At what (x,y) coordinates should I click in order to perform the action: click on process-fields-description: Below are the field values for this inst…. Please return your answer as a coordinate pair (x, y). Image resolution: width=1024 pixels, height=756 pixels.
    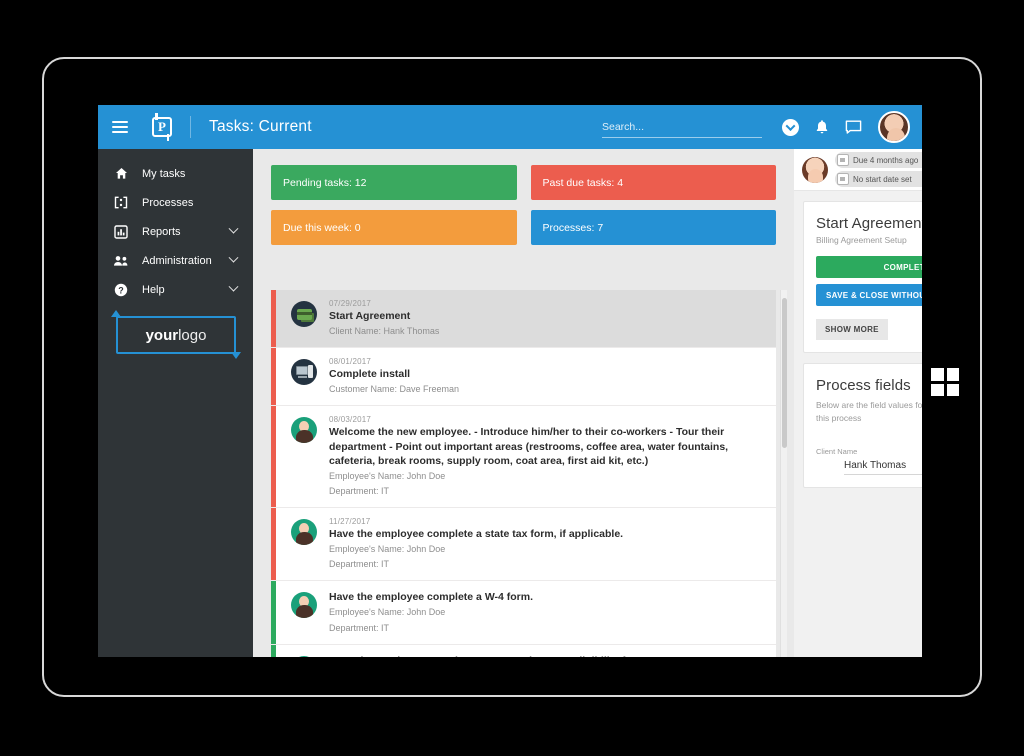
    Looking at the image, I should click on (869, 412).